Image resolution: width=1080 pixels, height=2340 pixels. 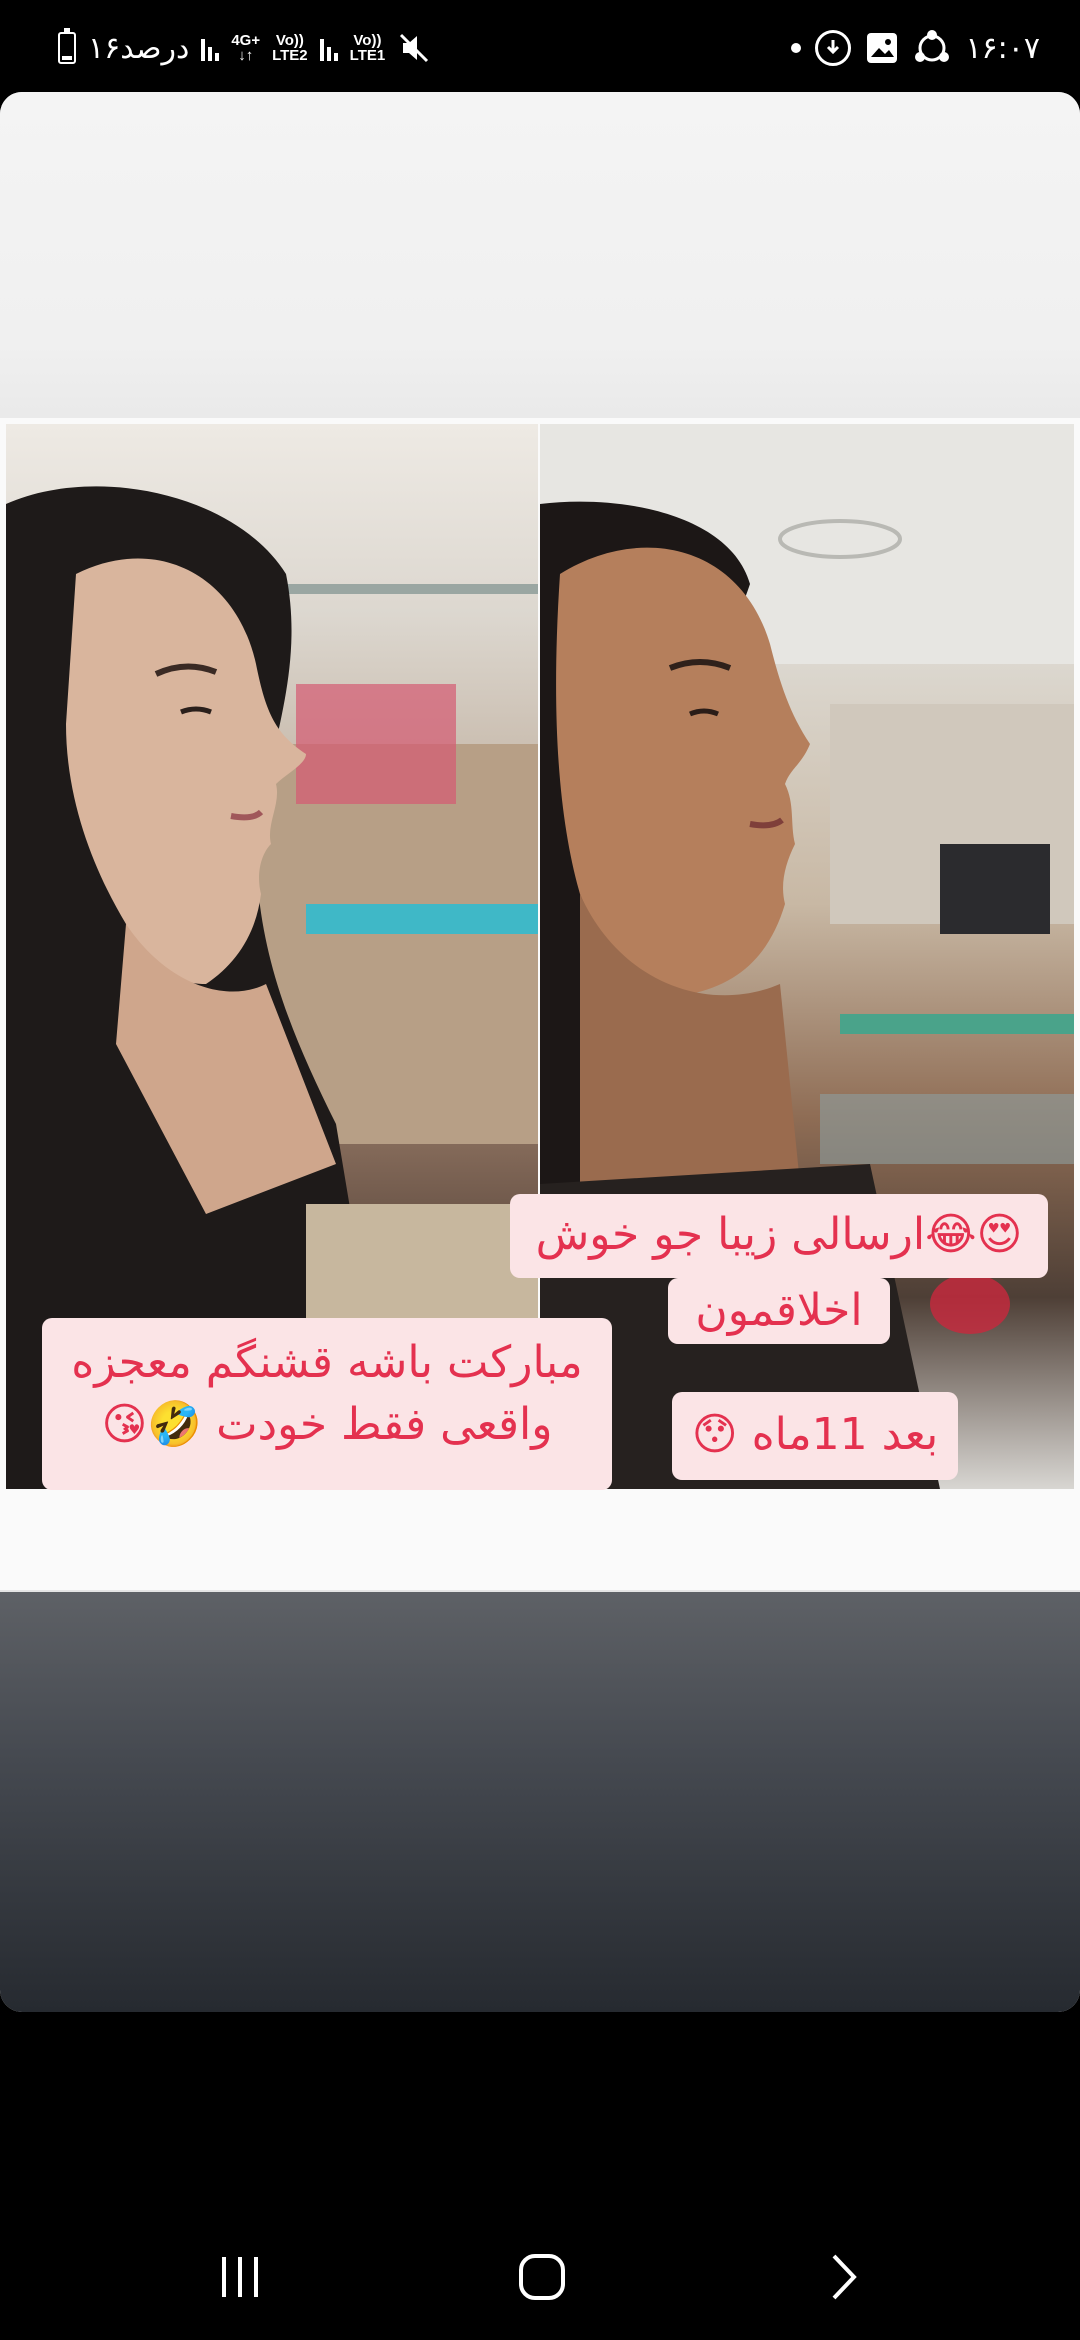 I want to click on status-left: ۱۶درصد 4G+ ↓↑ Vo)) LTE2 Vo)) LTE1, so click(x=244, y=48).